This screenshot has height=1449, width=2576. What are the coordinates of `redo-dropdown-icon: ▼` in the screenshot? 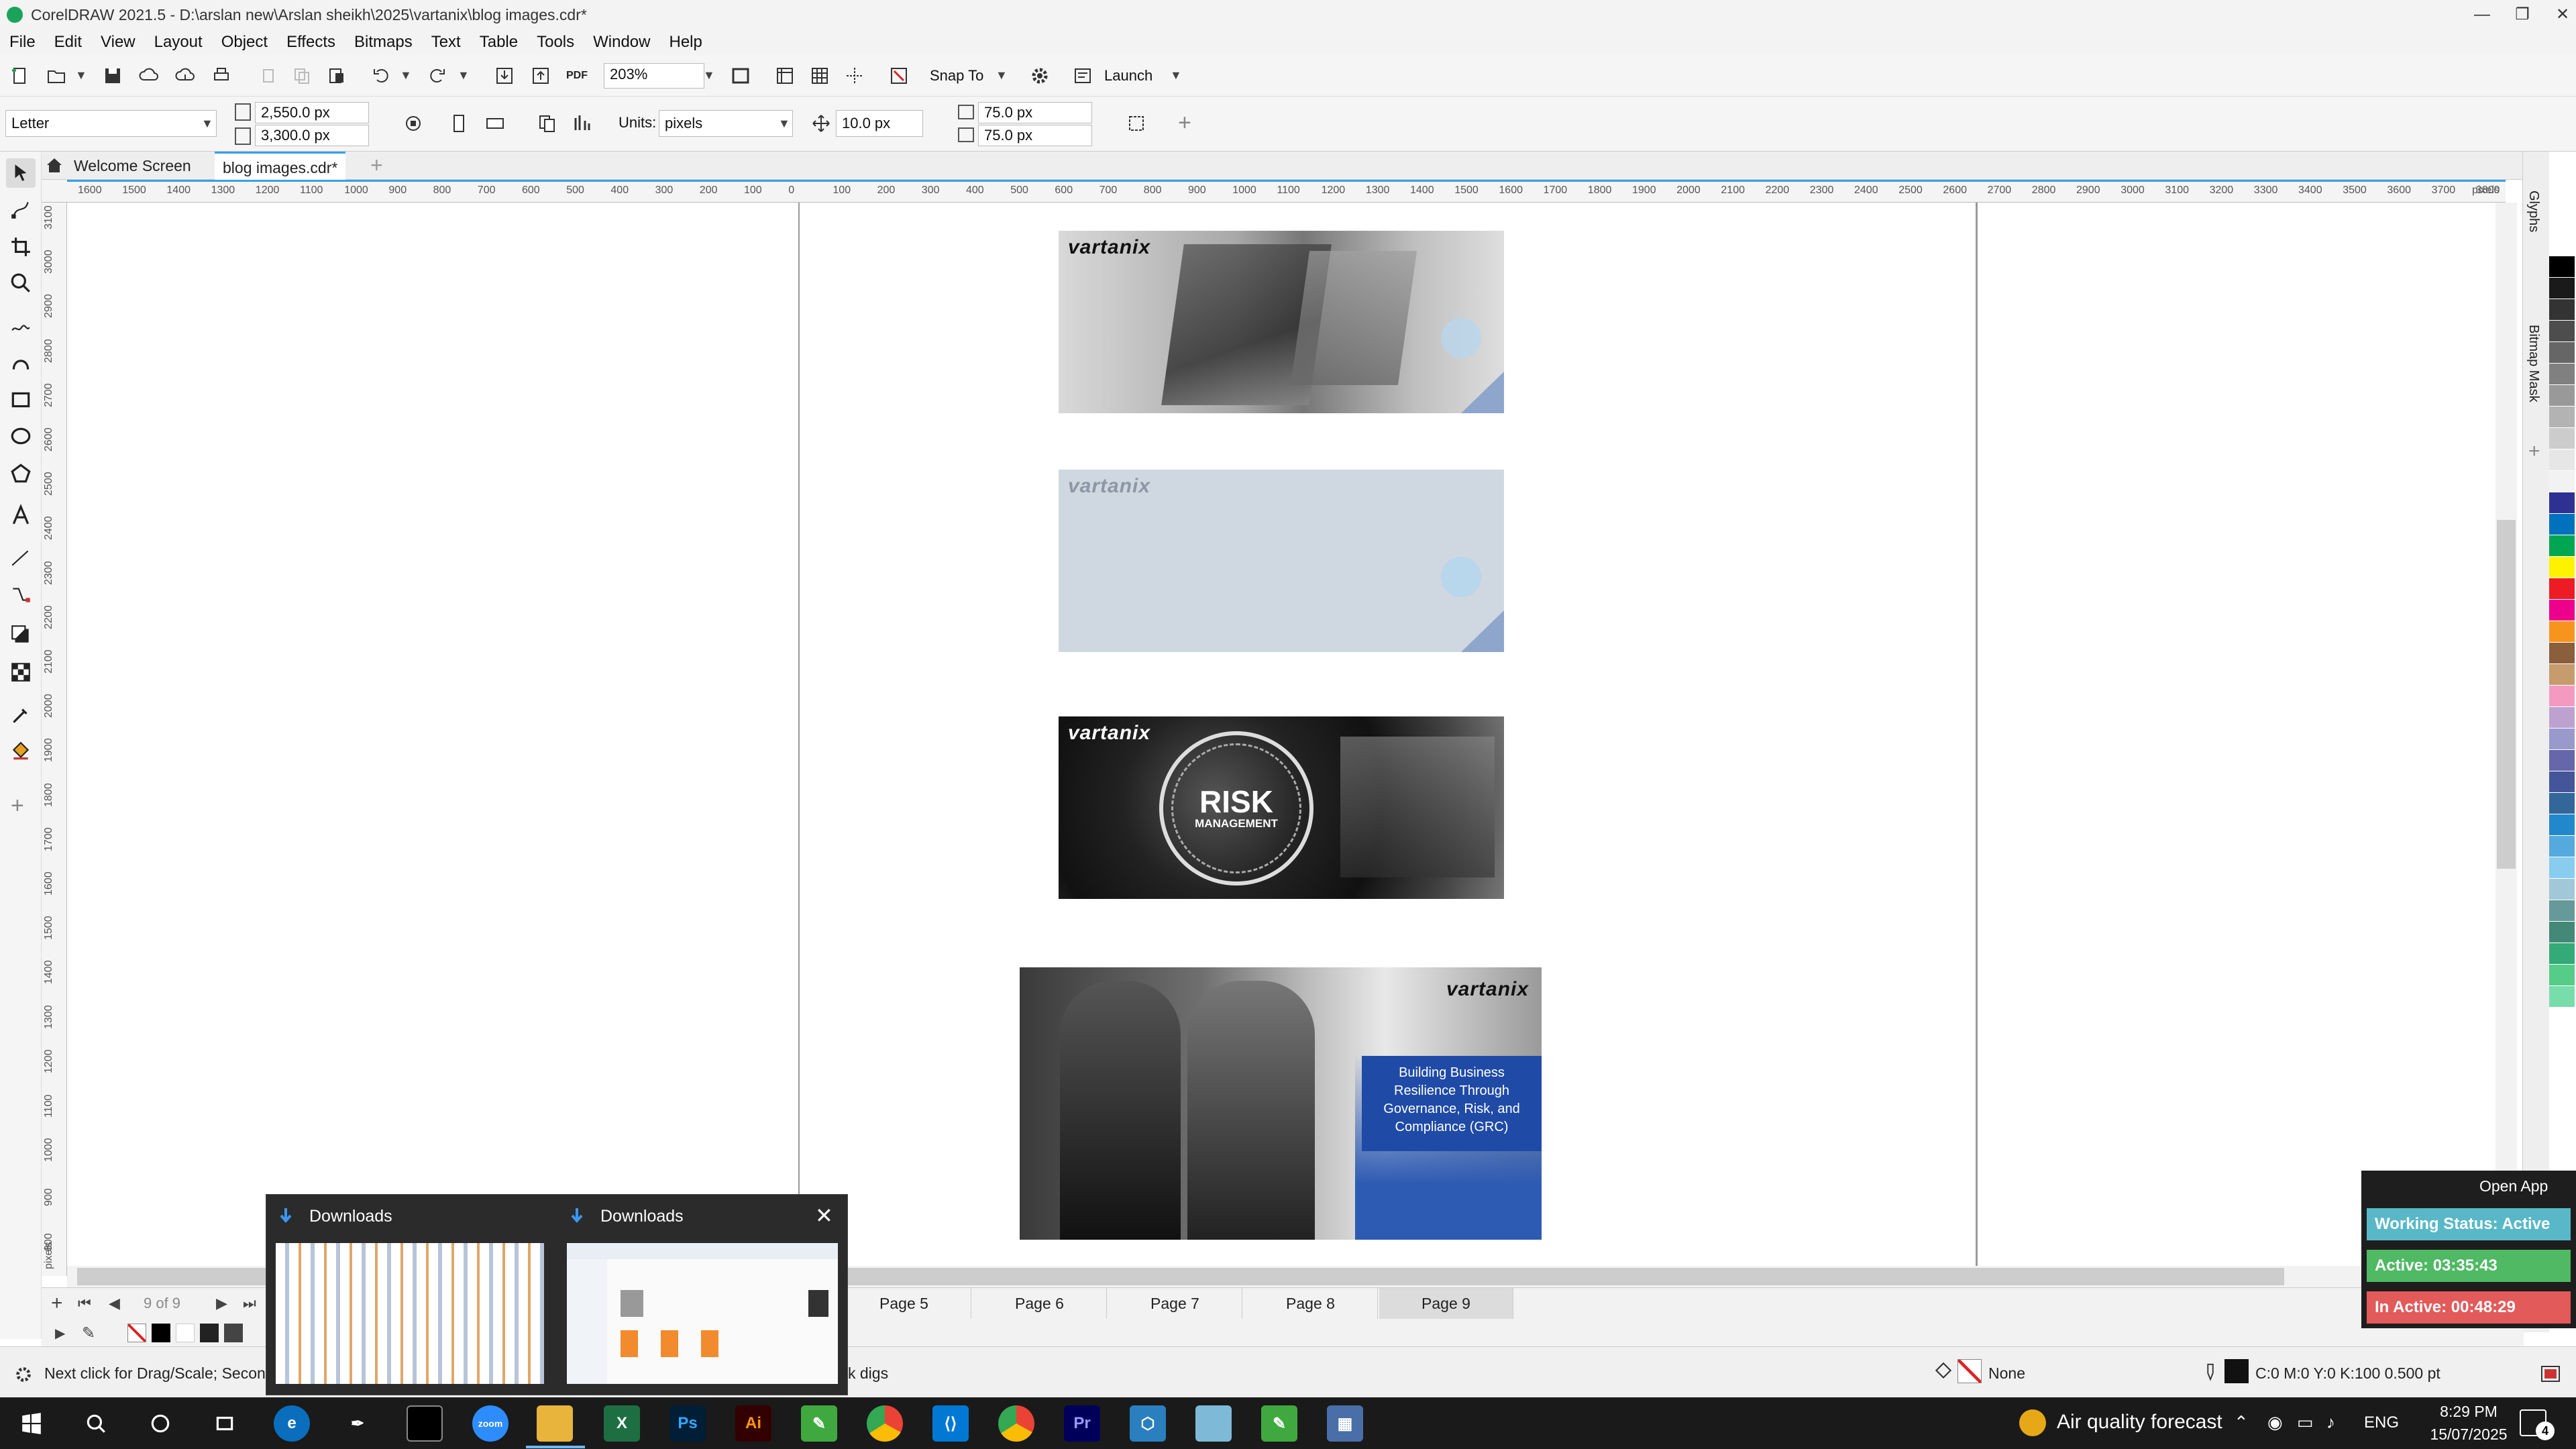 It's located at (464, 75).